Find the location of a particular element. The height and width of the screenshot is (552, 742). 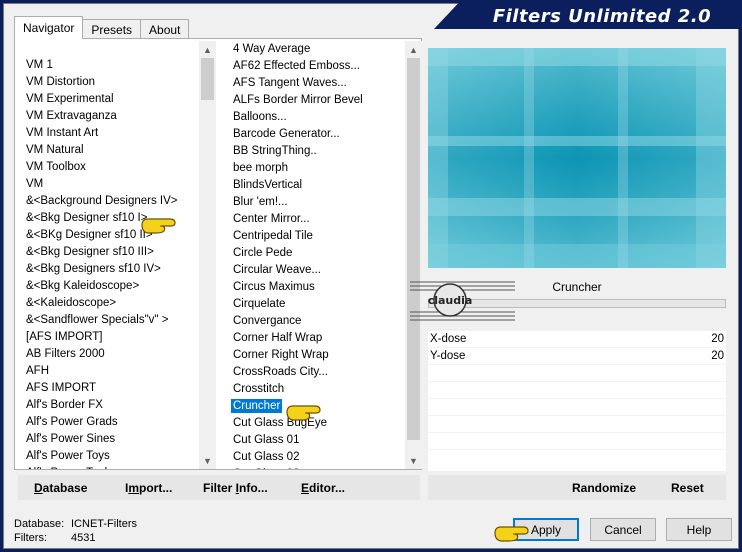

filter-item-label: Cut Glass 03 is located at coordinates (266, 468).